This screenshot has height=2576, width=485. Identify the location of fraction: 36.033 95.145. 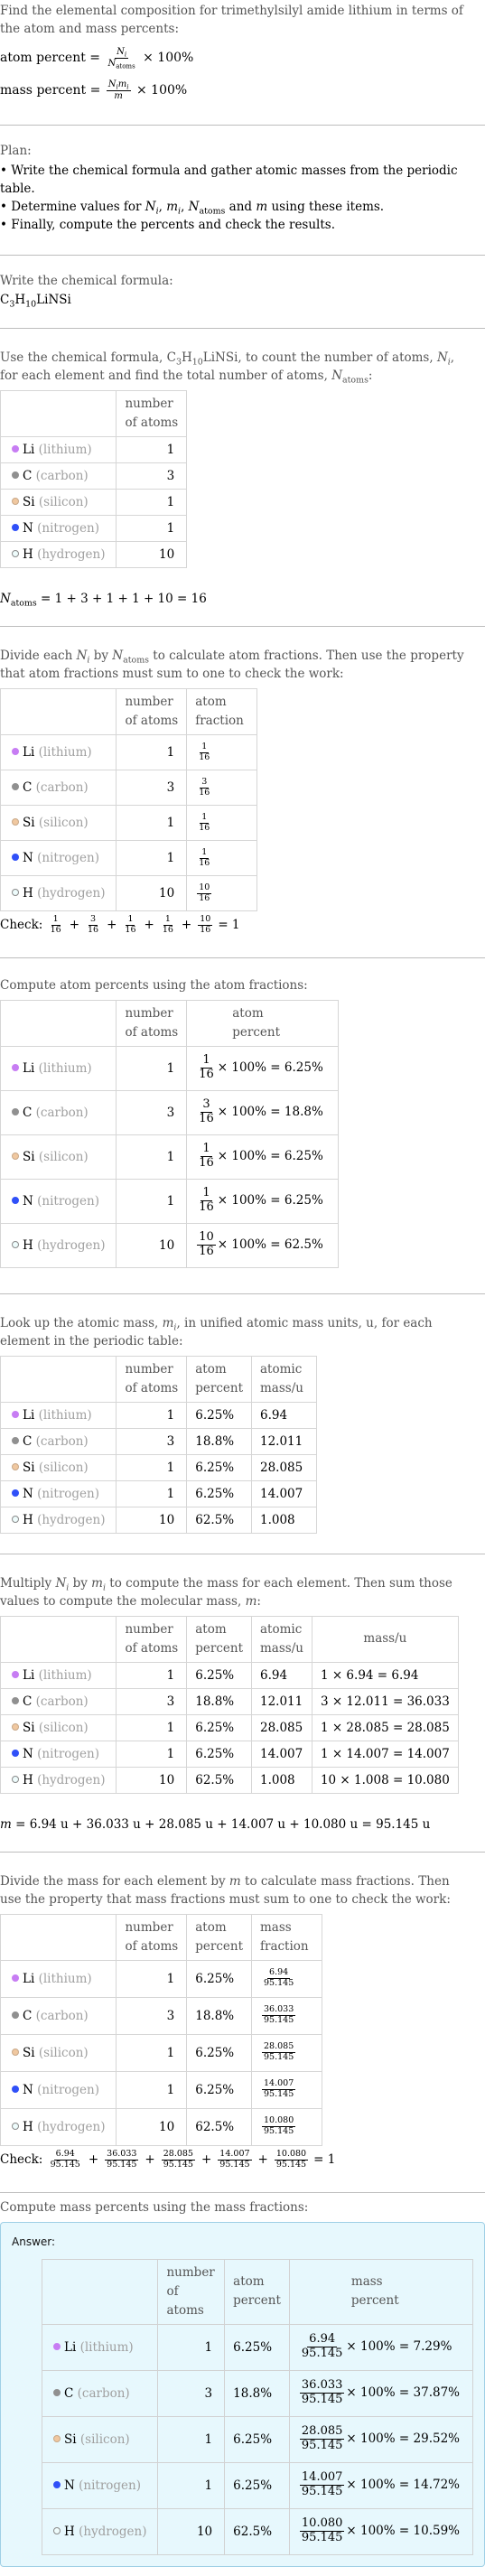
(322, 2392).